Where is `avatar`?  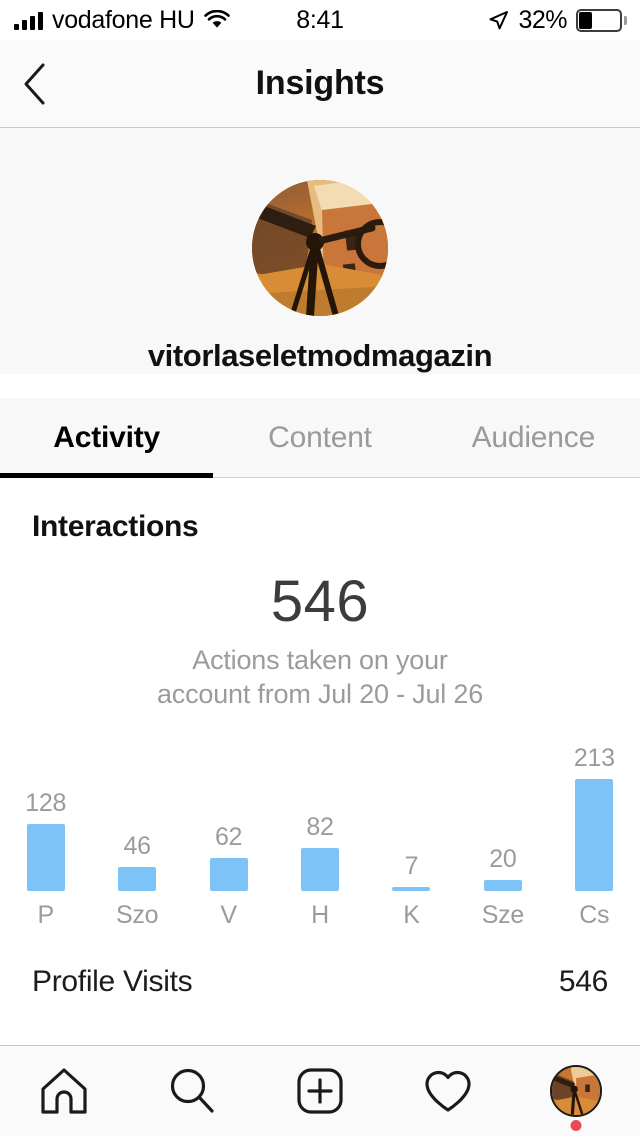 avatar is located at coordinates (320, 248).